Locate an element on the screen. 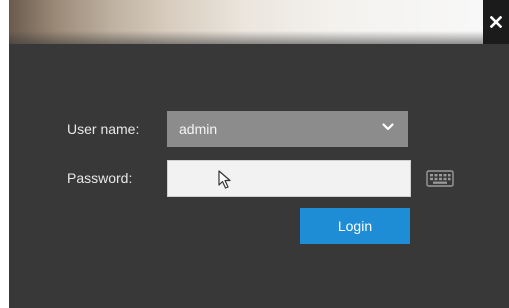 The image size is (509, 308). username-value: admin is located at coordinates (198, 129).